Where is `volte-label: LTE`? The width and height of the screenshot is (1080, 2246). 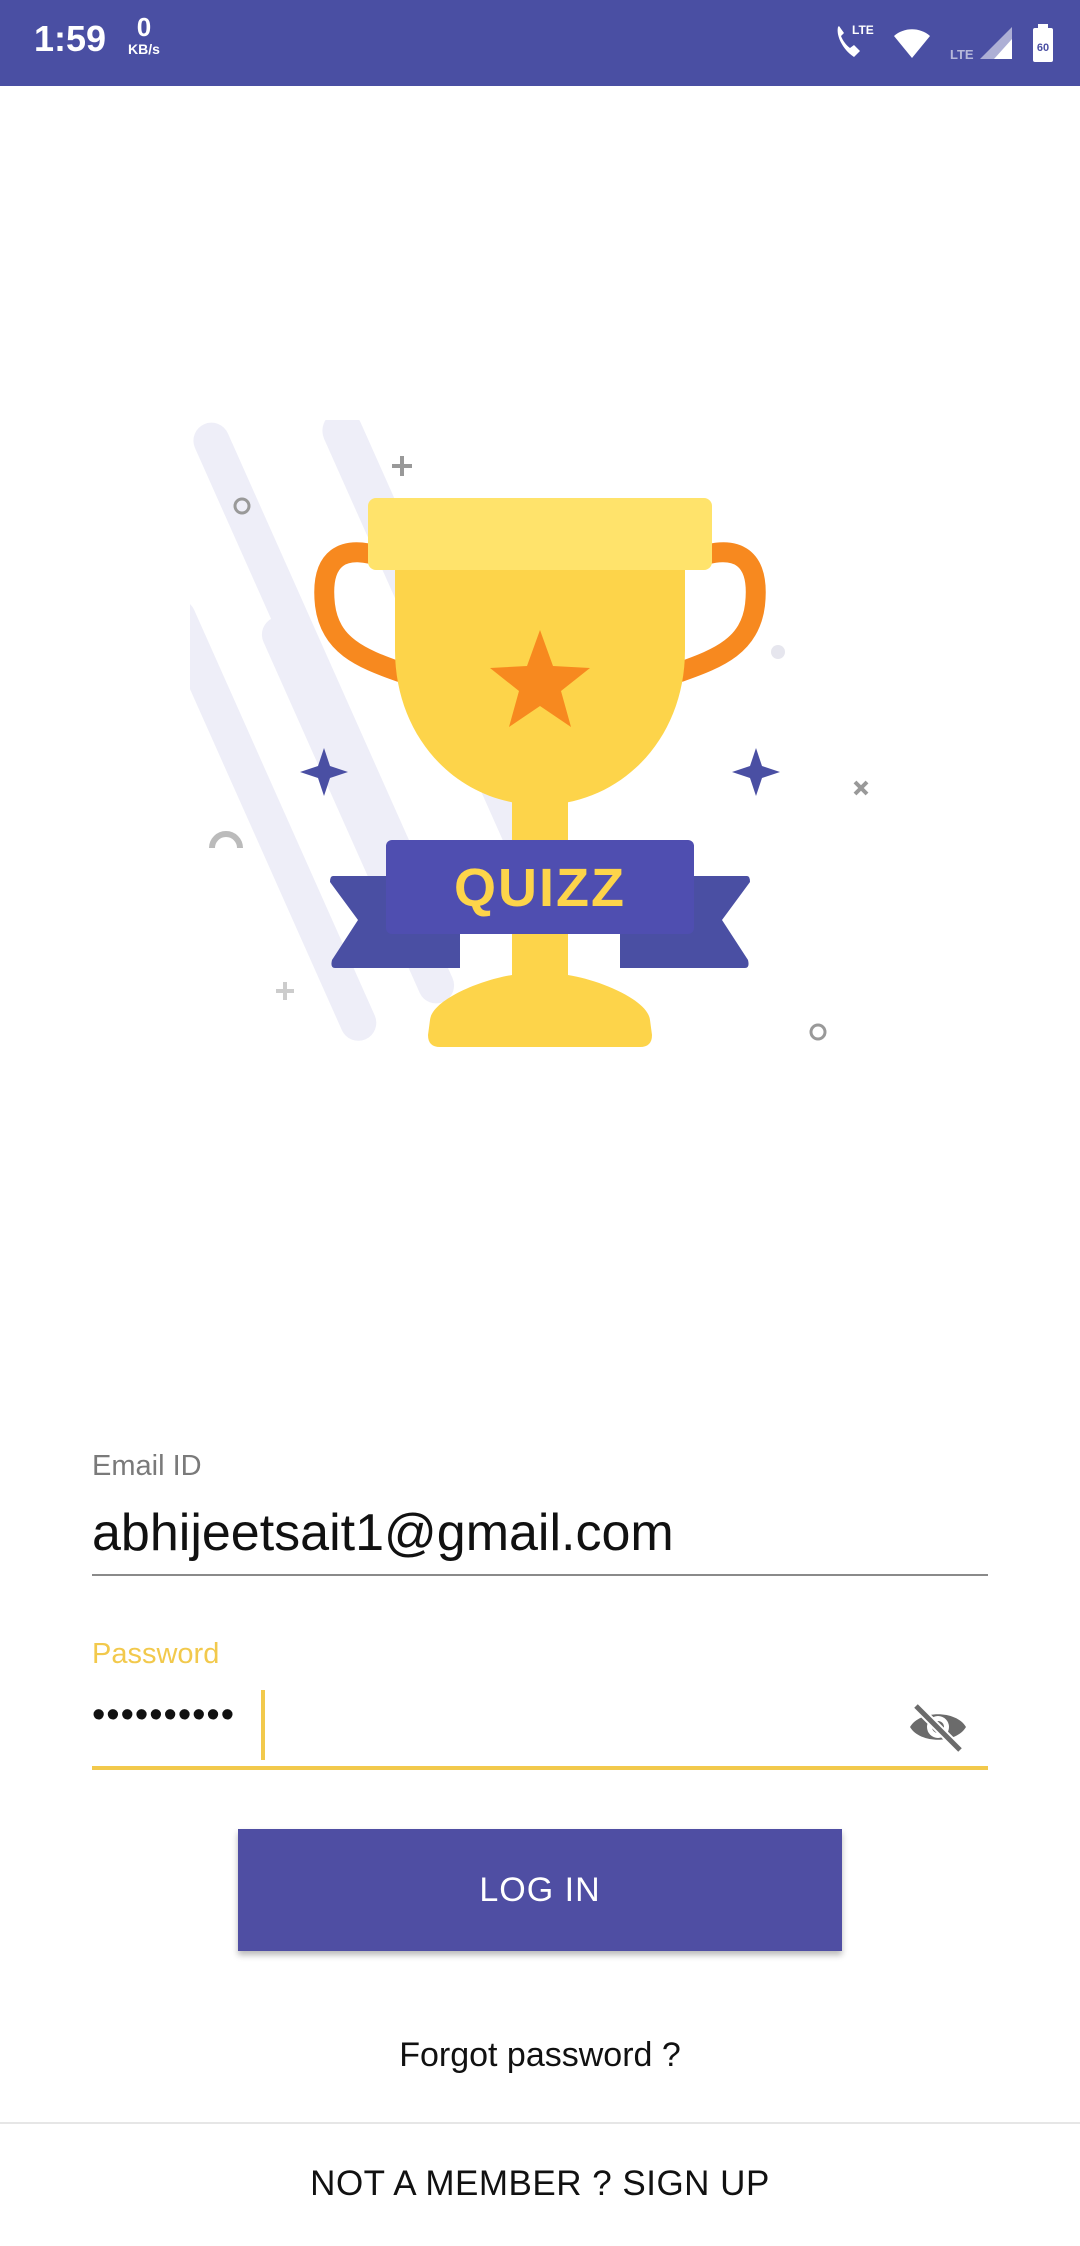 volte-label: LTE is located at coordinates (863, 30).